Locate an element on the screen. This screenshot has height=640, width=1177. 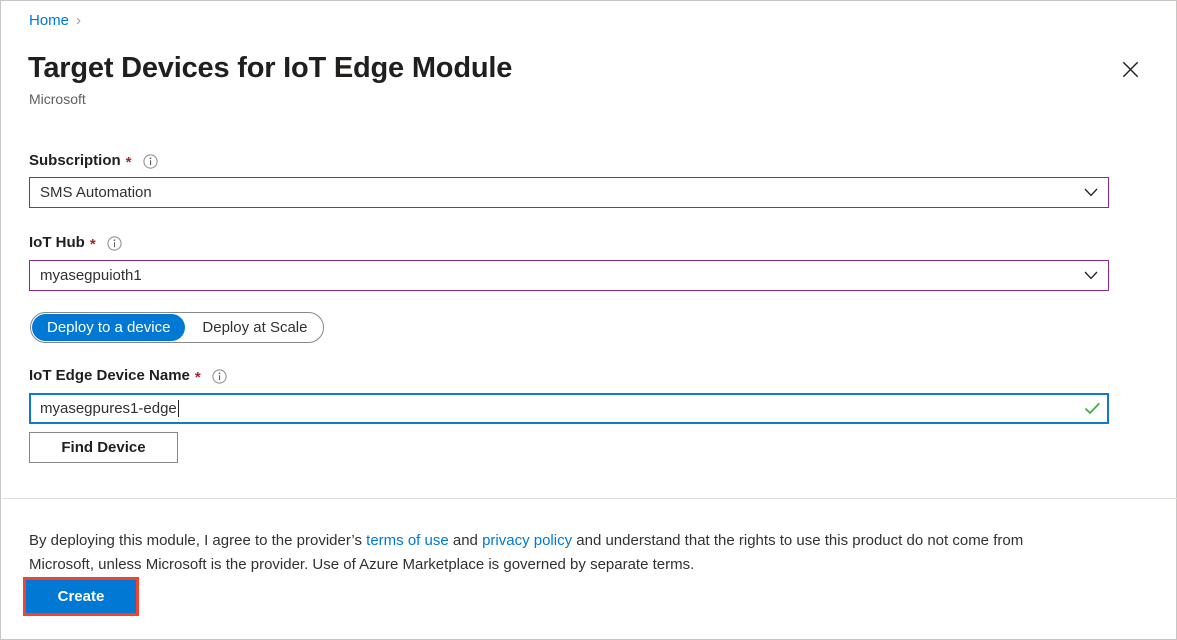
toggle-option-deploy-at-scale: Deploy at Scale is located at coordinates (254, 327).